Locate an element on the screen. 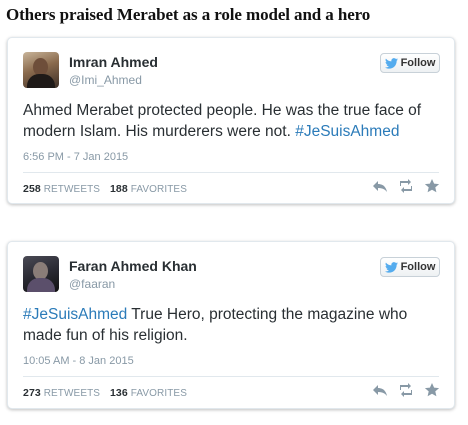 This screenshot has width=468, height=425. tweet-author-name: Faran Ahmed Khan is located at coordinates (133, 266).